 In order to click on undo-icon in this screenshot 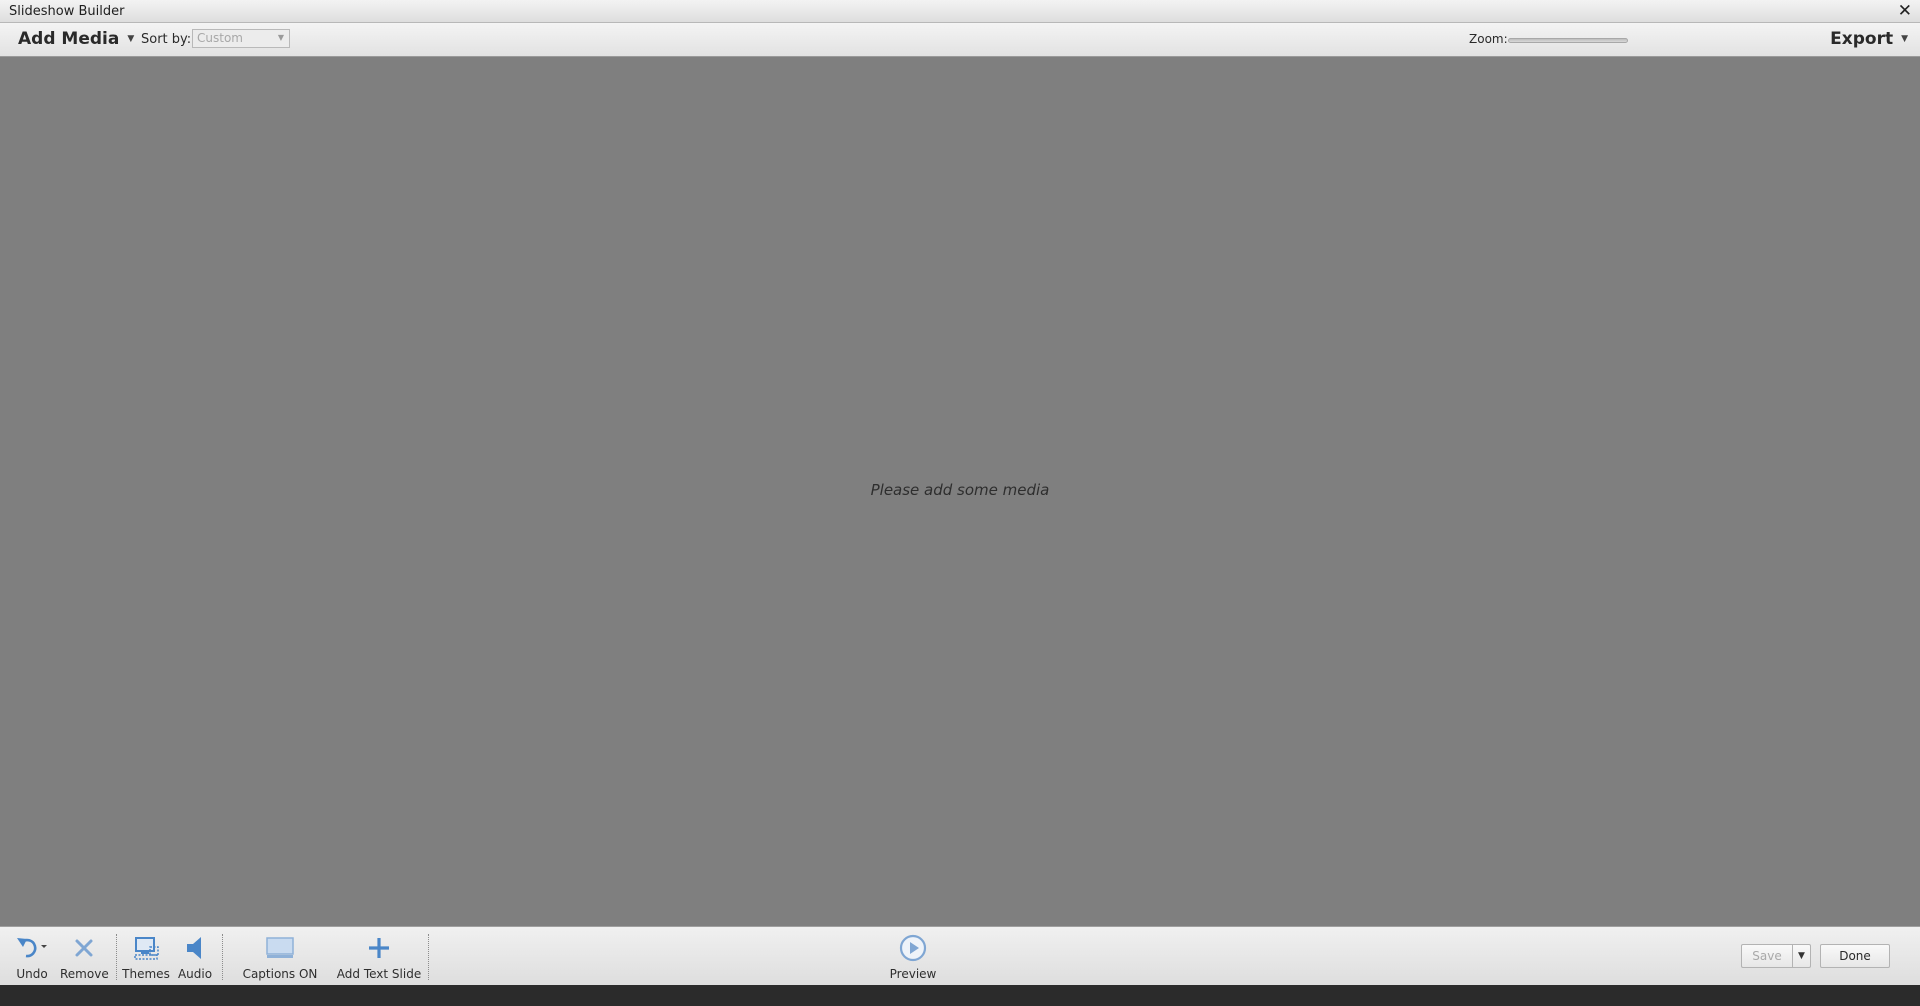, I will do `click(32, 948)`.